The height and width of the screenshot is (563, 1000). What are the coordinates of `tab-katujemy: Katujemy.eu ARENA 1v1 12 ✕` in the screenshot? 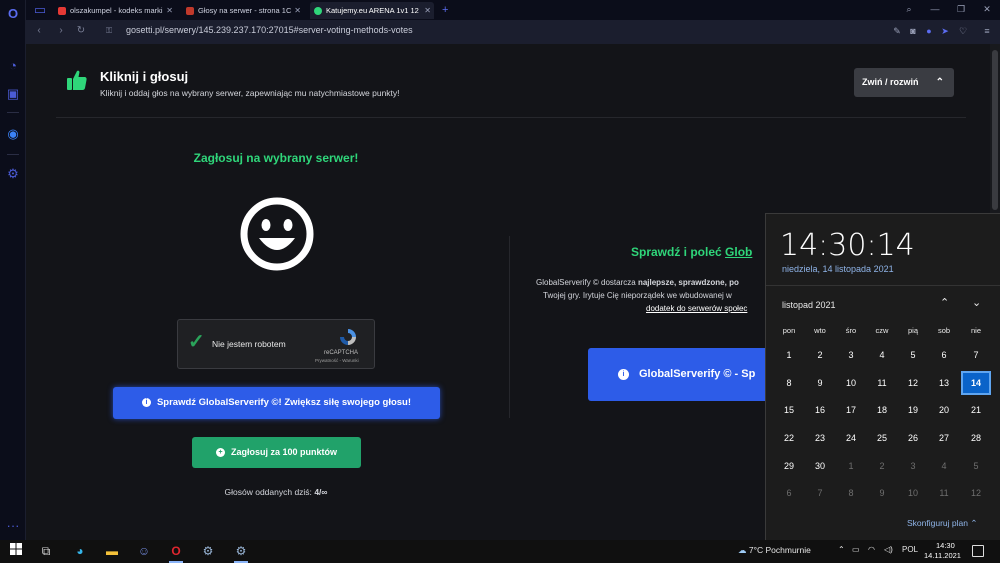 It's located at (372, 10).